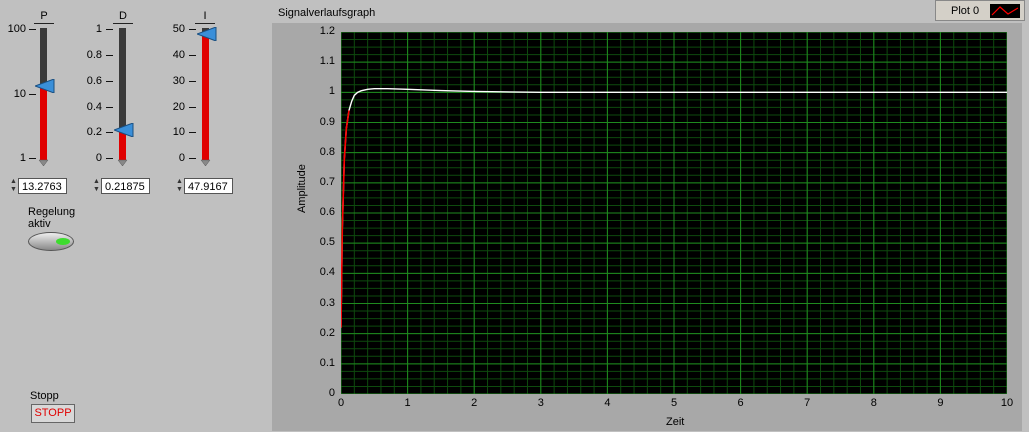 Image resolution: width=1029 pixels, height=432 pixels. I want to click on d-tick-label: 0.4, so click(94, 107).